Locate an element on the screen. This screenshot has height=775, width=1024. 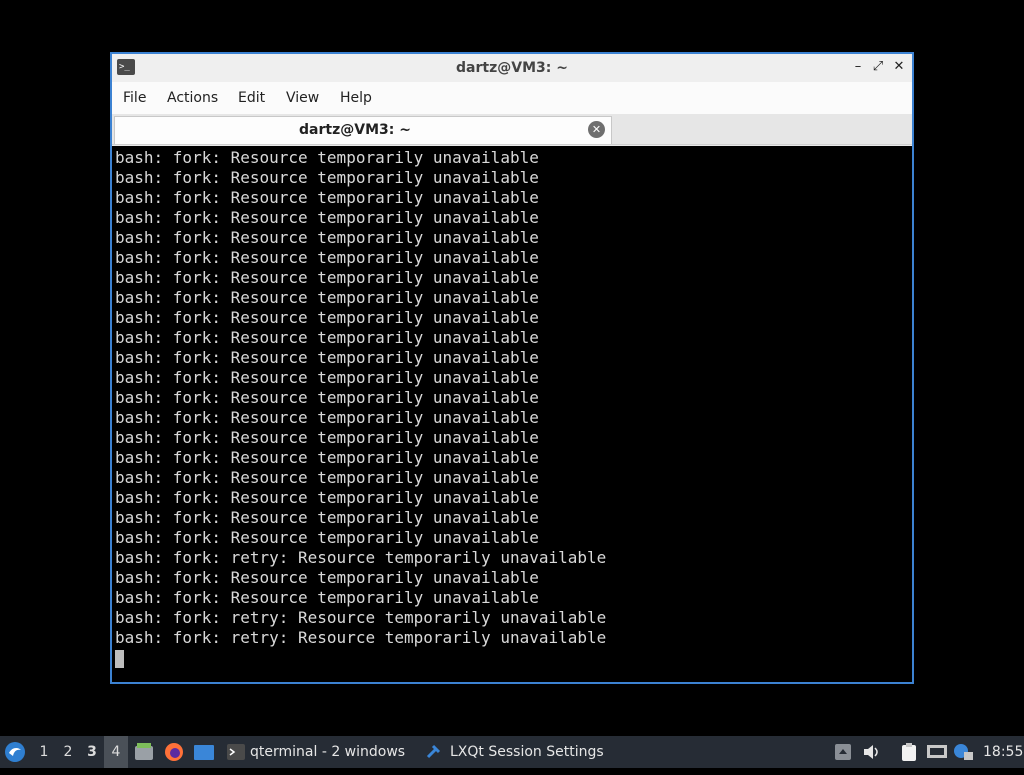
window-title: dartz@VM3: ~ is located at coordinates (512, 68).